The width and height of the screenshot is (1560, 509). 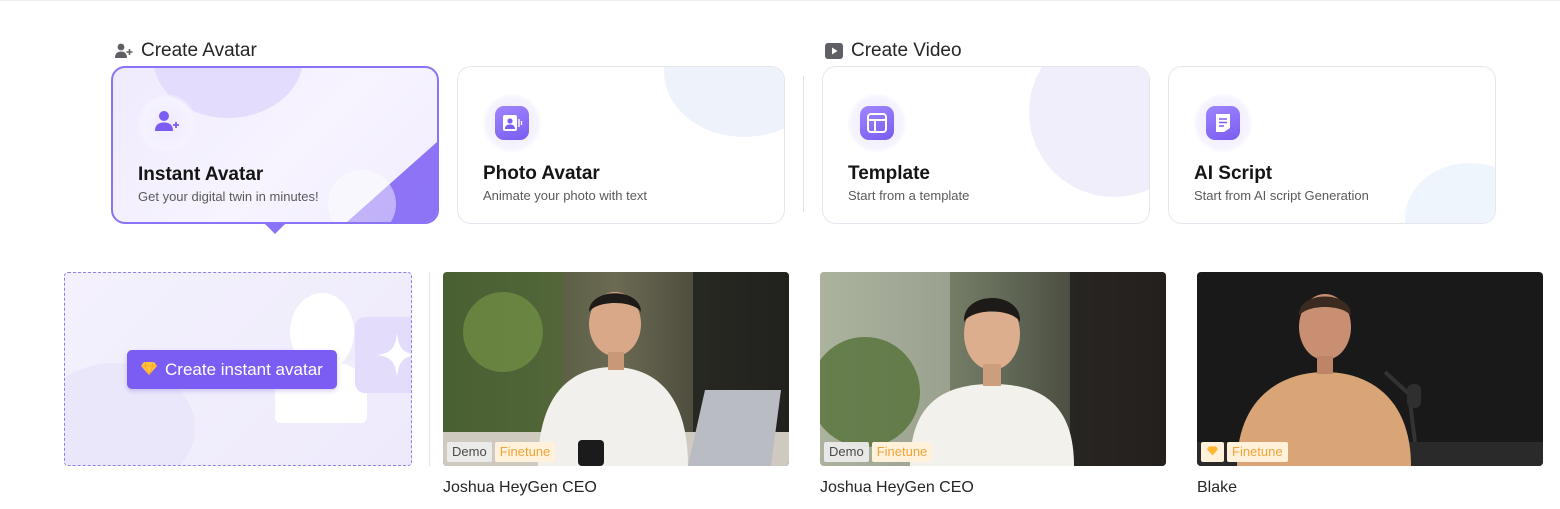 I want to click on script-icon, so click(x=1223, y=123).